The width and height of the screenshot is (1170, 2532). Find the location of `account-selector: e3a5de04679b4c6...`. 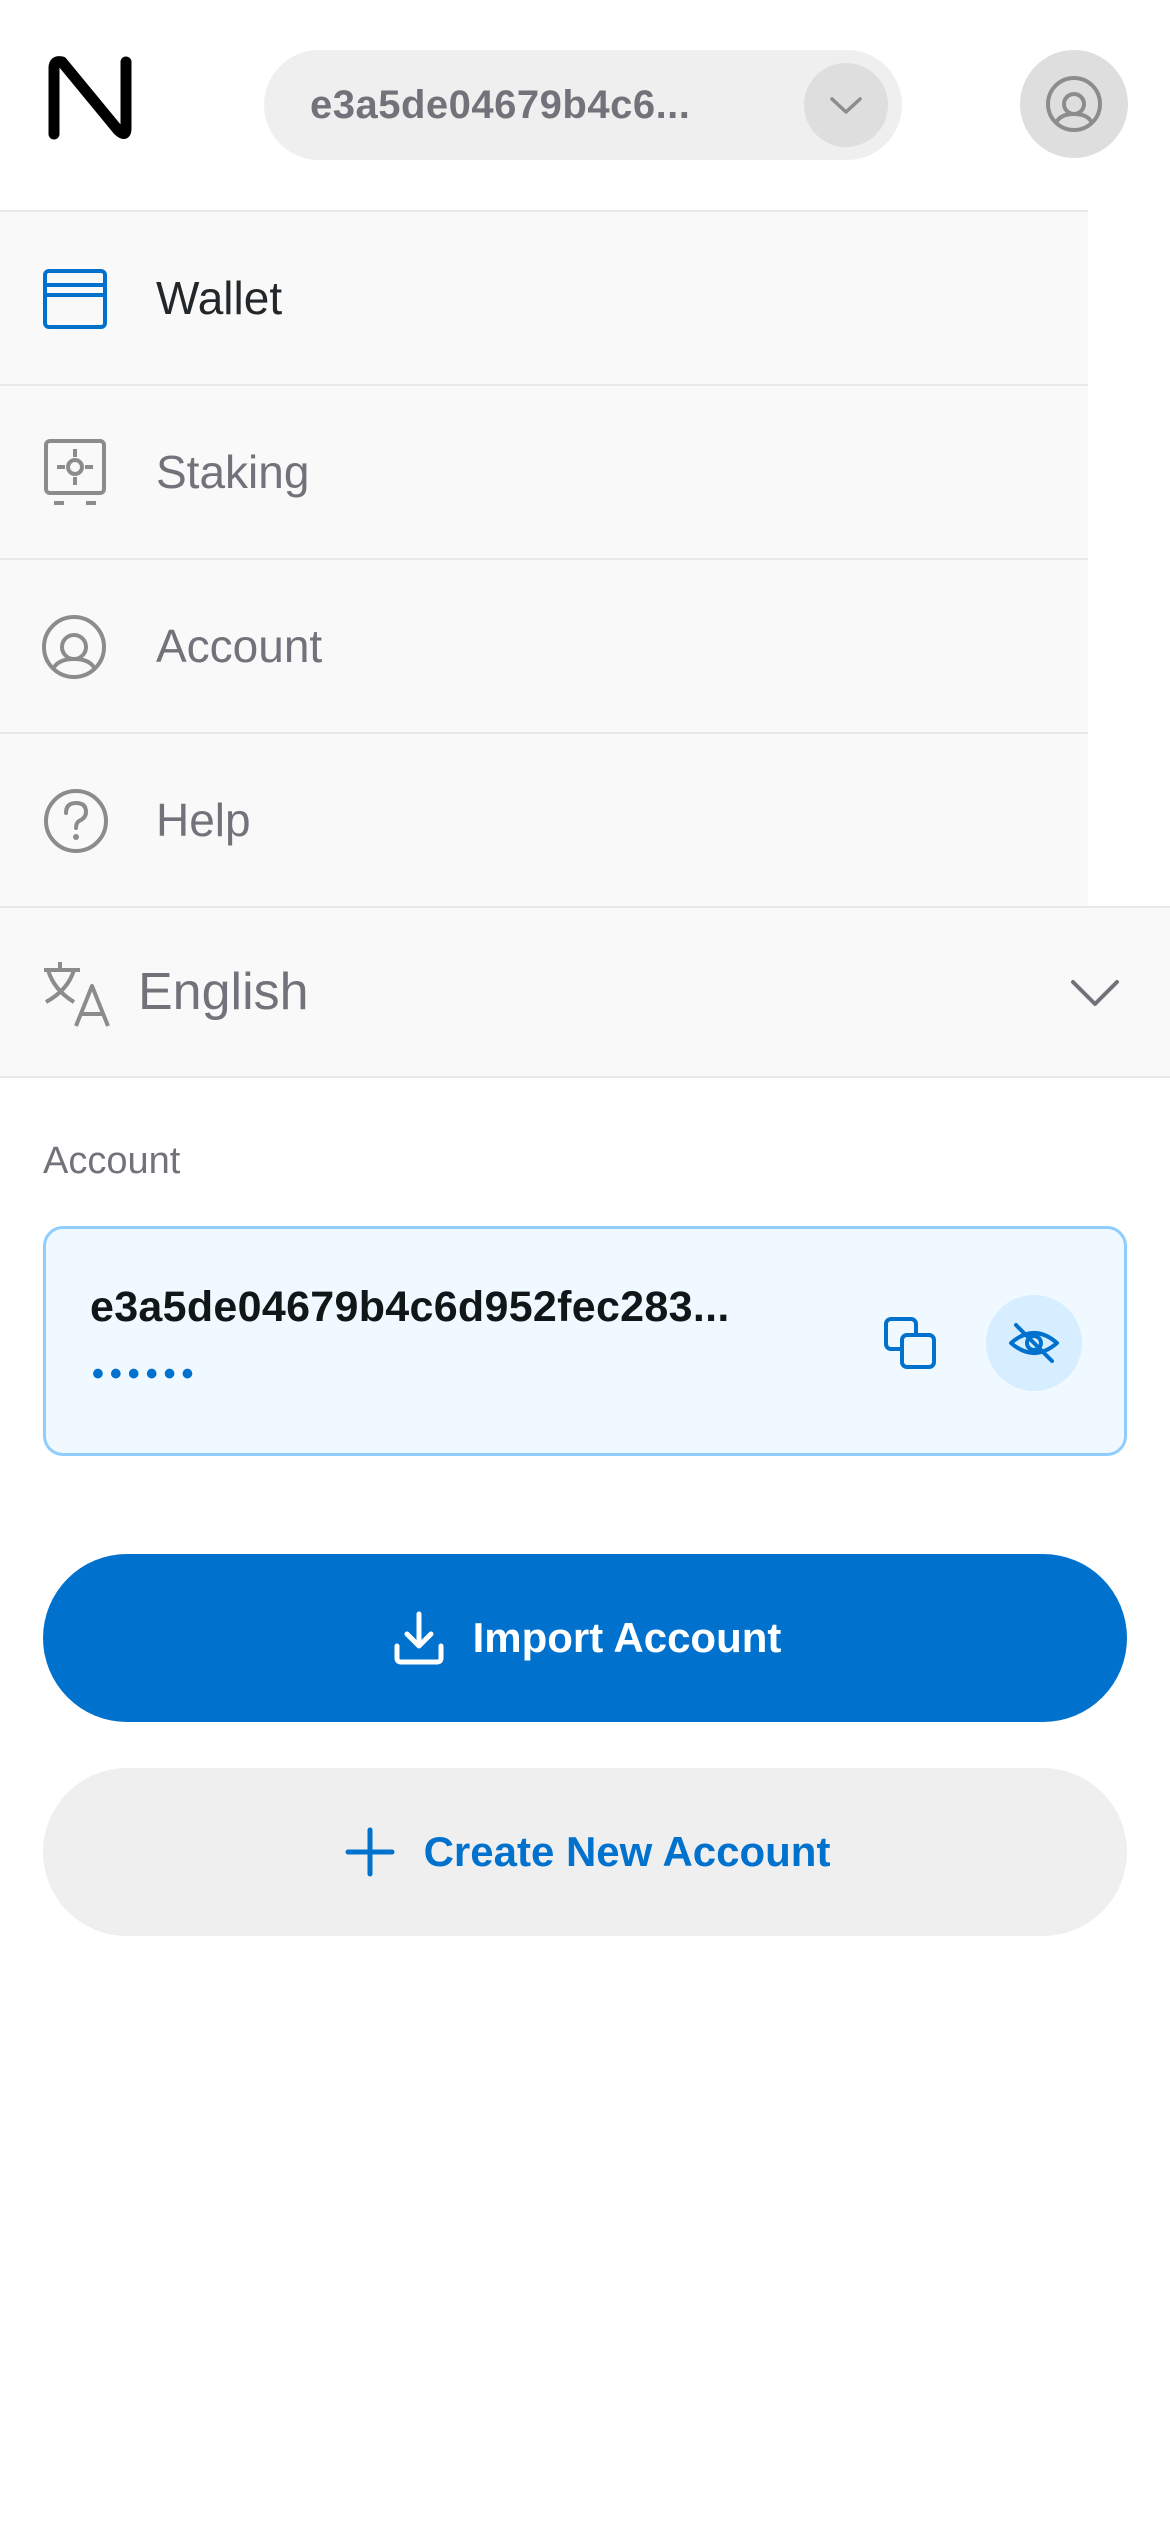

account-selector: e3a5de04679b4c6... is located at coordinates (583, 105).